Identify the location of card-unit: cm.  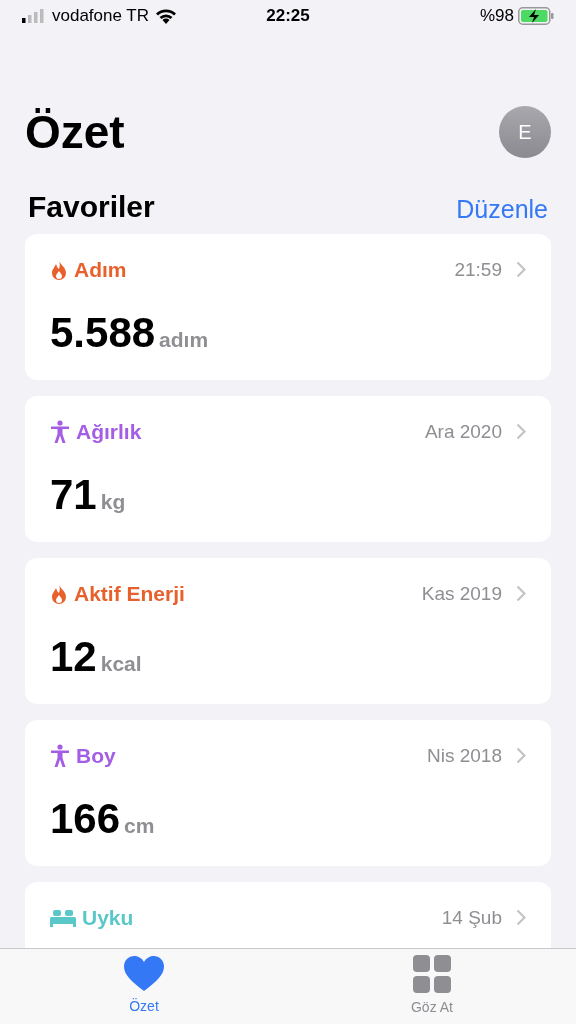
(139, 825).